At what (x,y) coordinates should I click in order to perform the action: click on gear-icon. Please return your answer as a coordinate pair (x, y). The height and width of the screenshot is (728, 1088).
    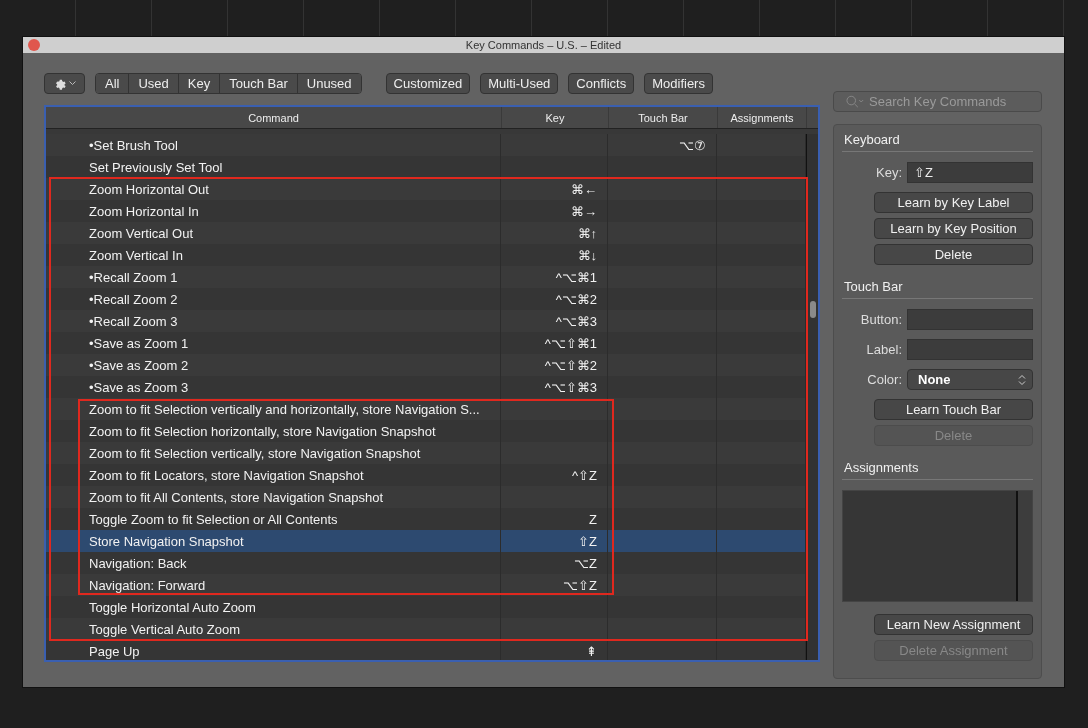
    Looking at the image, I should click on (59, 83).